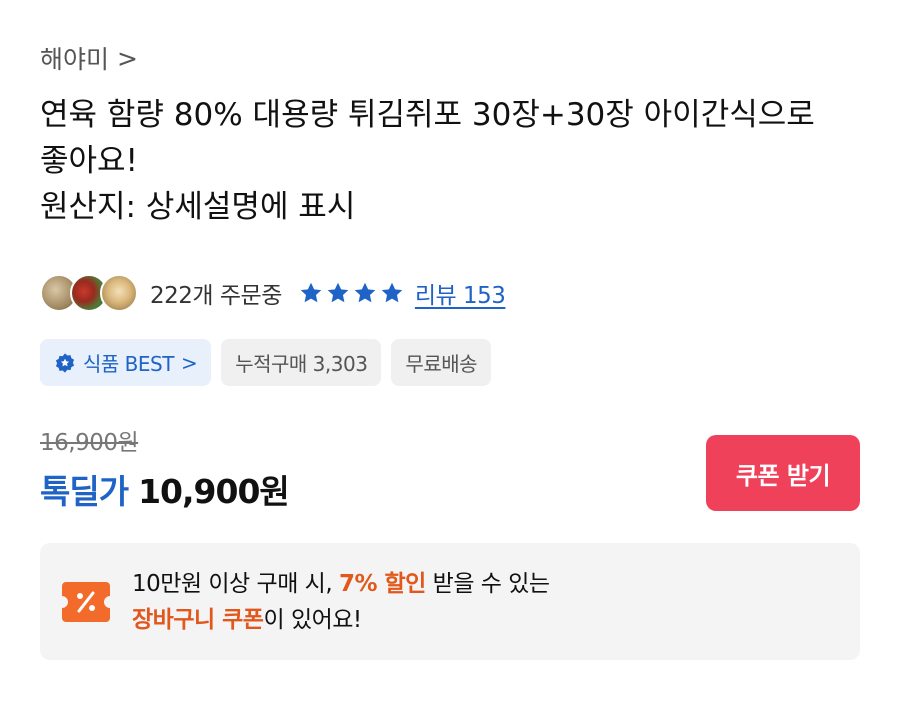 The height and width of the screenshot is (703, 900). What do you see at coordinates (312, 619) in the screenshot?
I see `promo-text: 이 있어요!` at bounding box center [312, 619].